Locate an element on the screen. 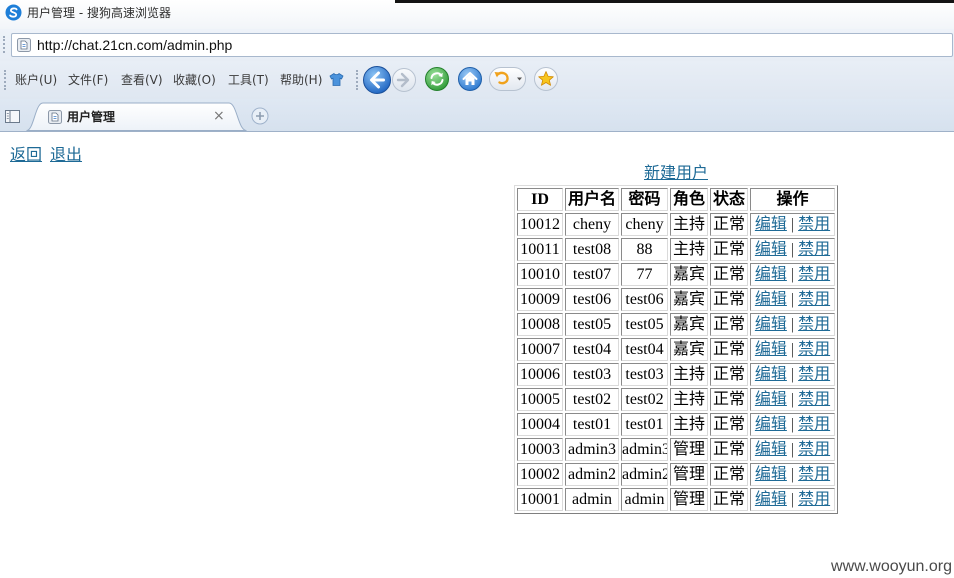 Image resolution: width=954 pixels, height=578 pixels. cell-id: 10011 is located at coordinates (540, 249).